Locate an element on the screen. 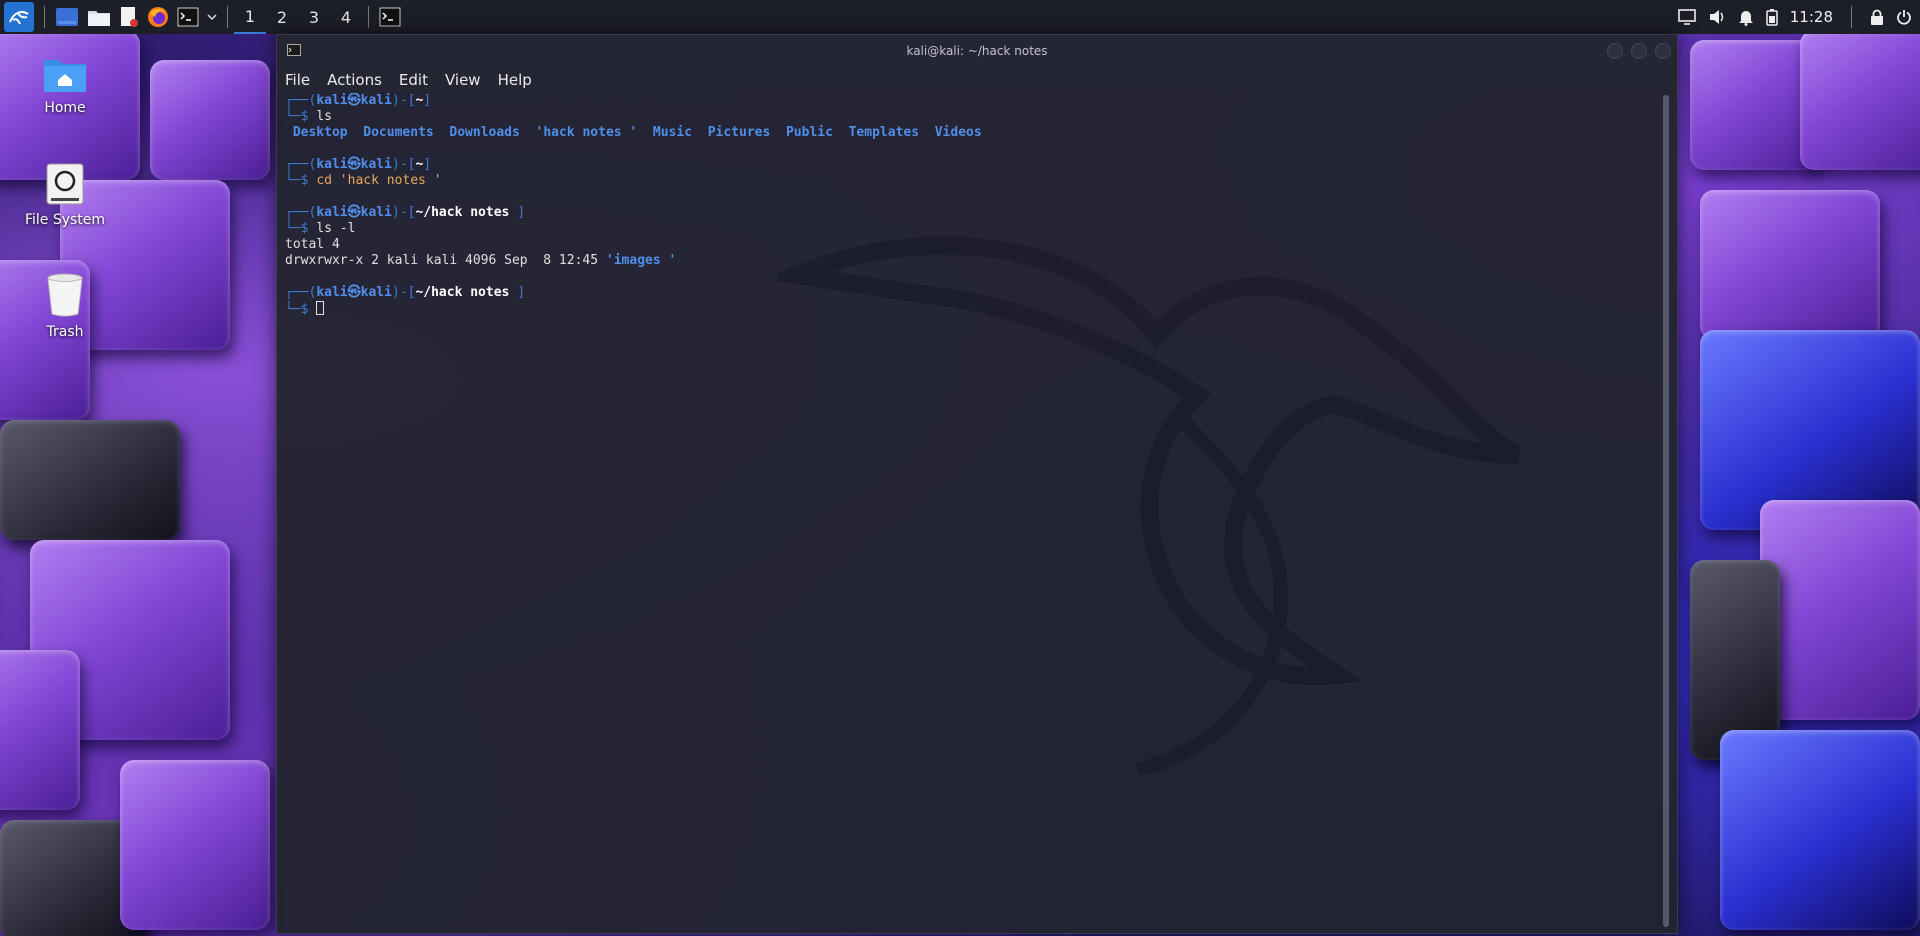 Image resolution: width=1920 pixels, height=936 pixels. battery-icon is located at coordinates (1772, 17).